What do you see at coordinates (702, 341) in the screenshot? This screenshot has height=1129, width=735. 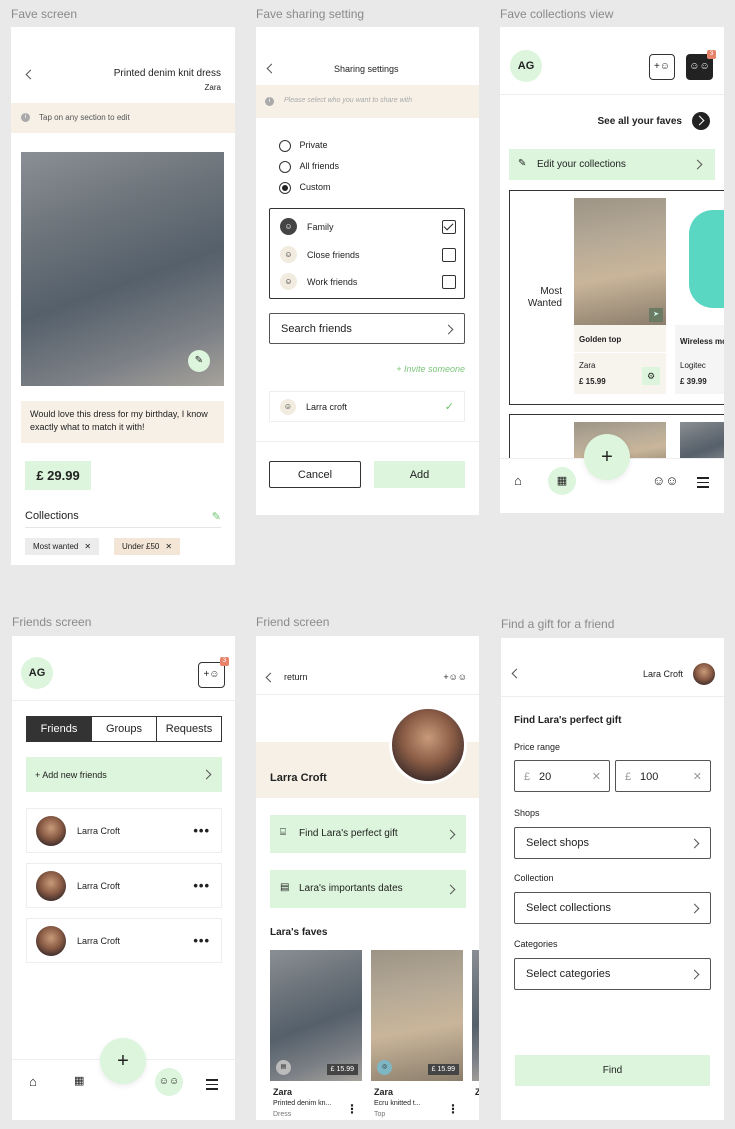 I see `item-name: Wireless mo` at bounding box center [702, 341].